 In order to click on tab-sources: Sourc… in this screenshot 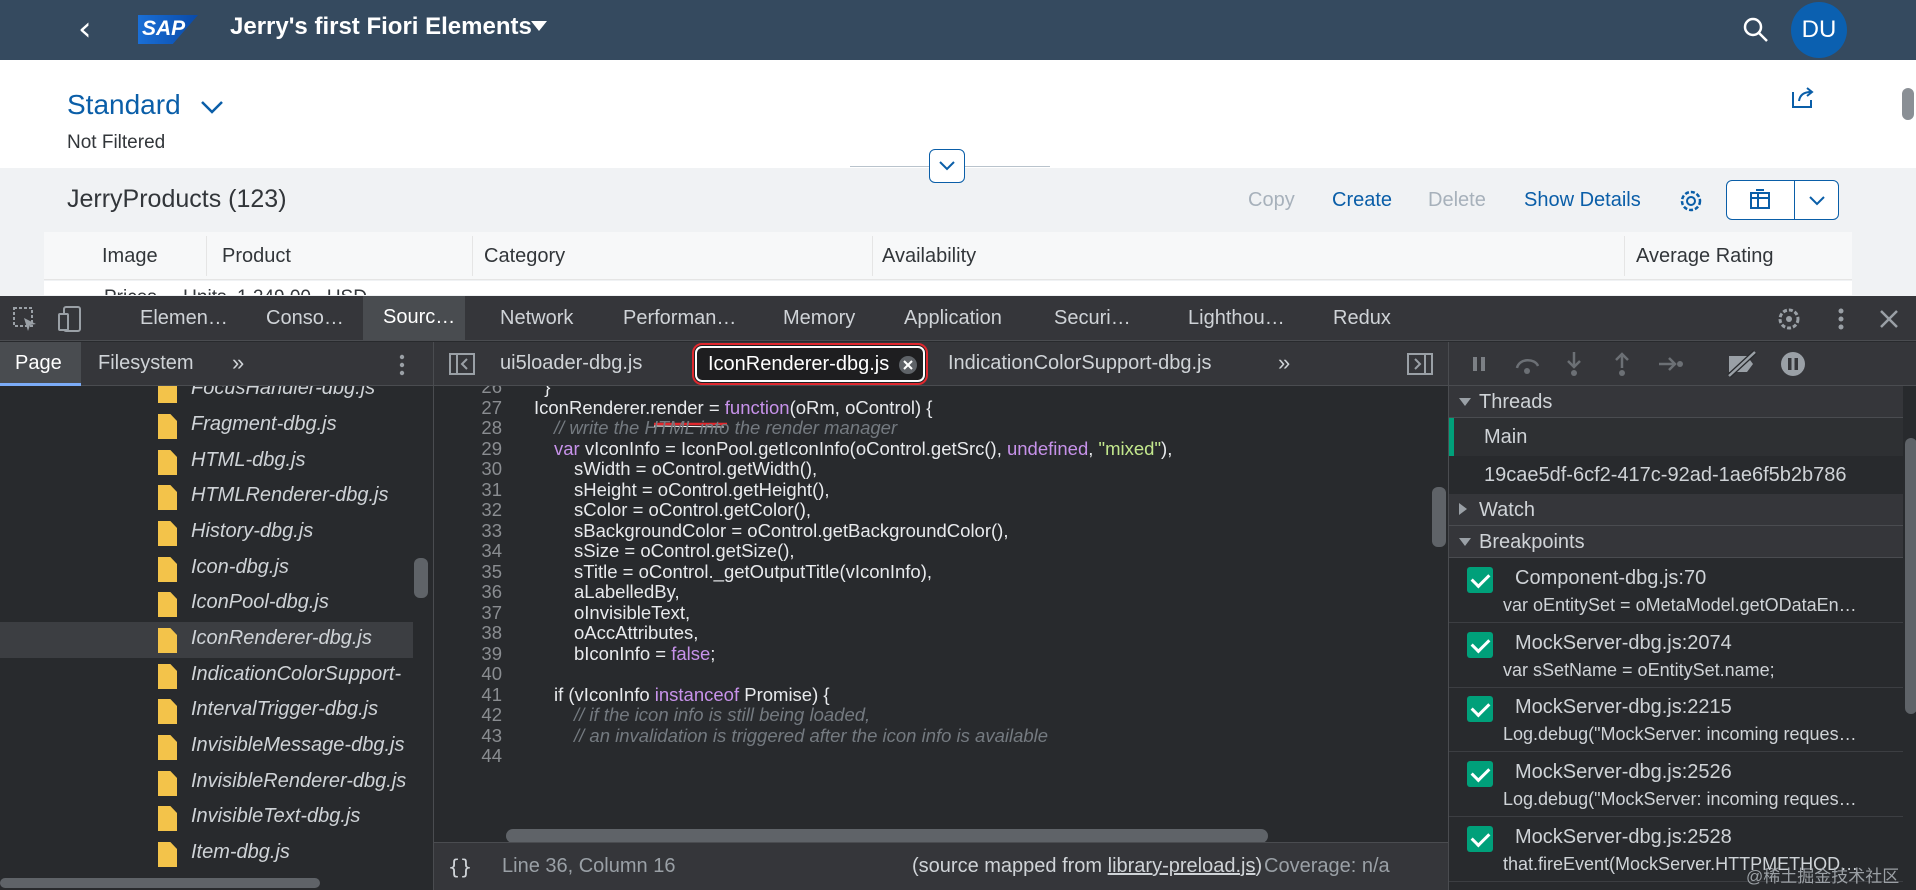, I will do `click(414, 318)`.